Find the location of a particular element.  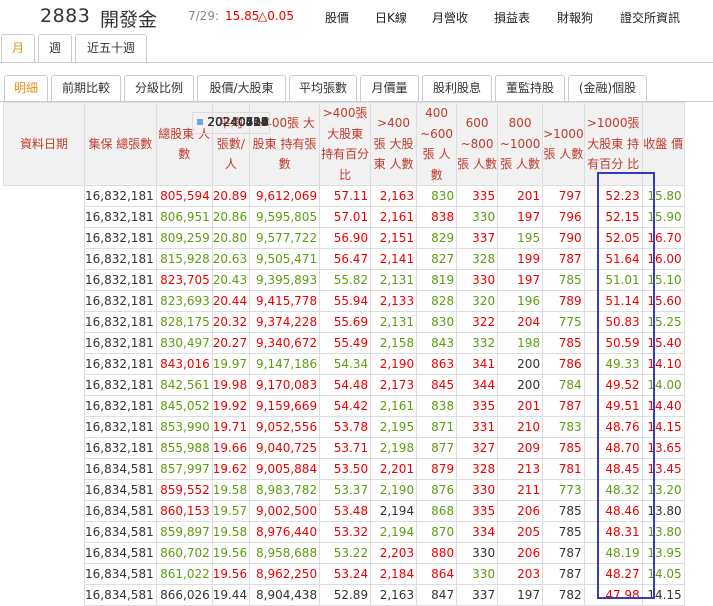

nav-monthly-revenue: 月營收 is located at coordinates (450, 17).